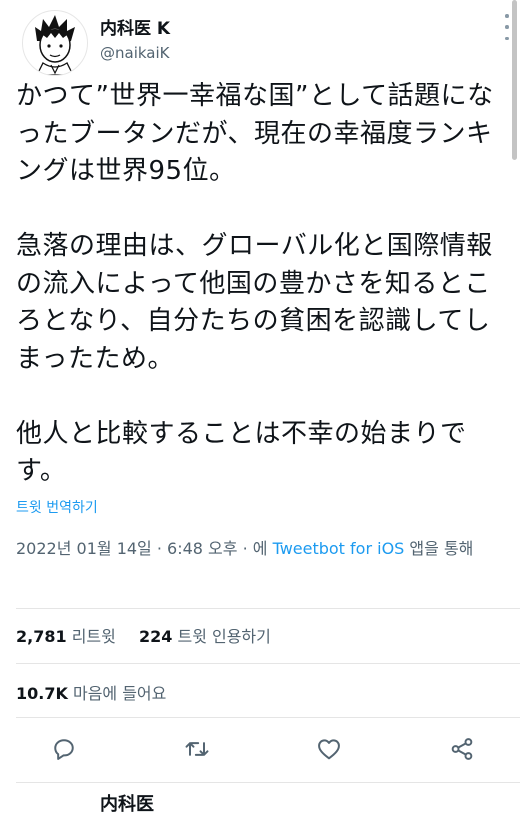  Describe the element at coordinates (127, 804) in the screenshot. I see `next-tweet-author: 内科医` at that location.